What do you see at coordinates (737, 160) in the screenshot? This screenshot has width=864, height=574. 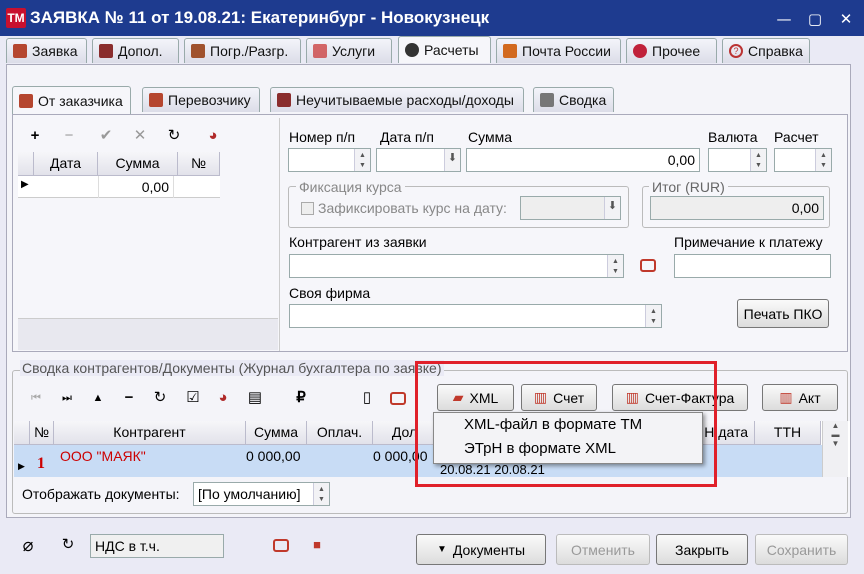 I see `currency-field: ▲ ▼` at bounding box center [737, 160].